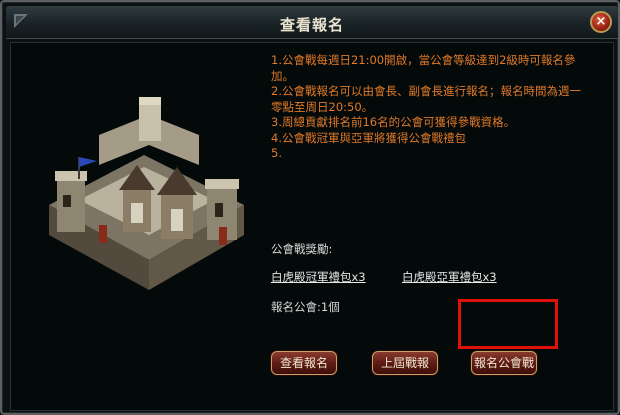  Describe the element at coordinates (304, 363) in the screenshot. I see `view-registration-button: 查看報名` at that location.